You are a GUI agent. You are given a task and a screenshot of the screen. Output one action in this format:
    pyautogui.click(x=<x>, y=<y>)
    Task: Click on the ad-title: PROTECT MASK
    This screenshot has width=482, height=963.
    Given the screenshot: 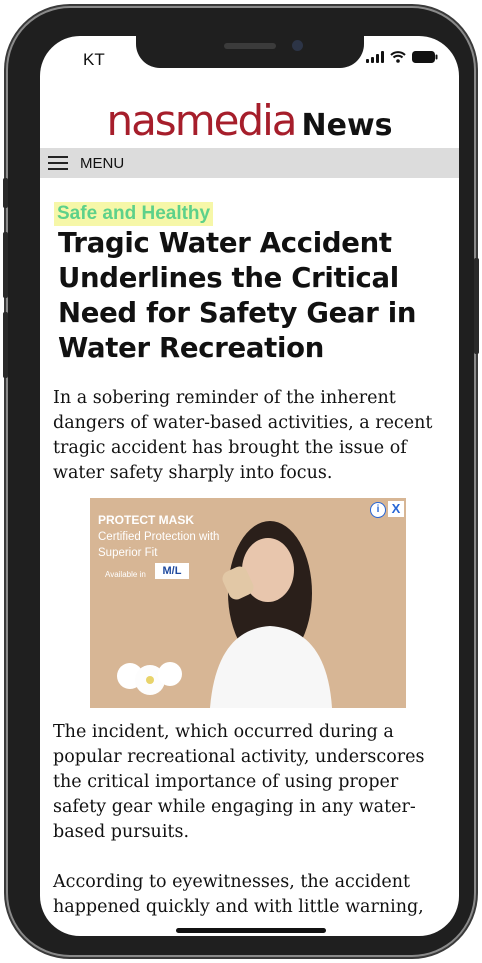 What is the action you would take?
    pyautogui.click(x=146, y=520)
    